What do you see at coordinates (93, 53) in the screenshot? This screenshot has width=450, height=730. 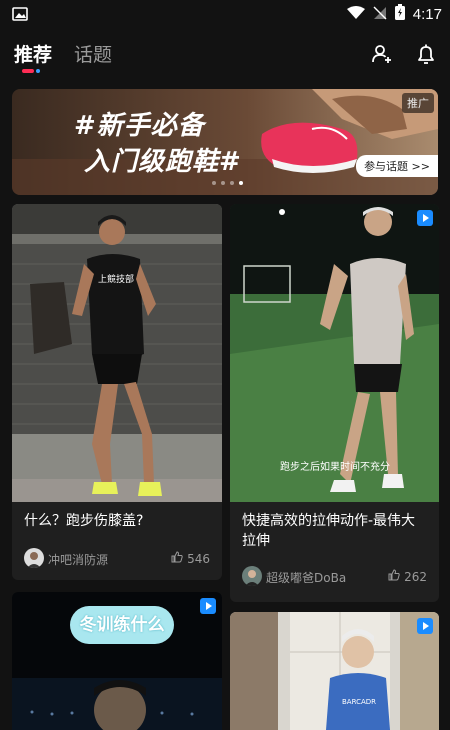 I see `tab-topics: 话题` at bounding box center [93, 53].